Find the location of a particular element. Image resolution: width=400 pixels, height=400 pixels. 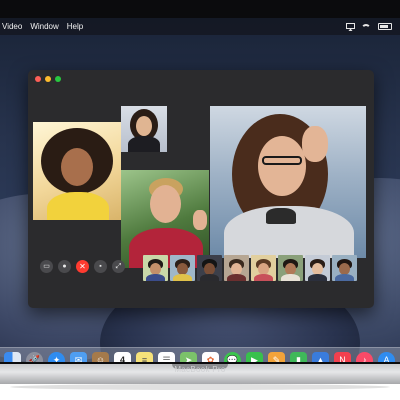

wifi-icon is located at coordinates (366, 26).